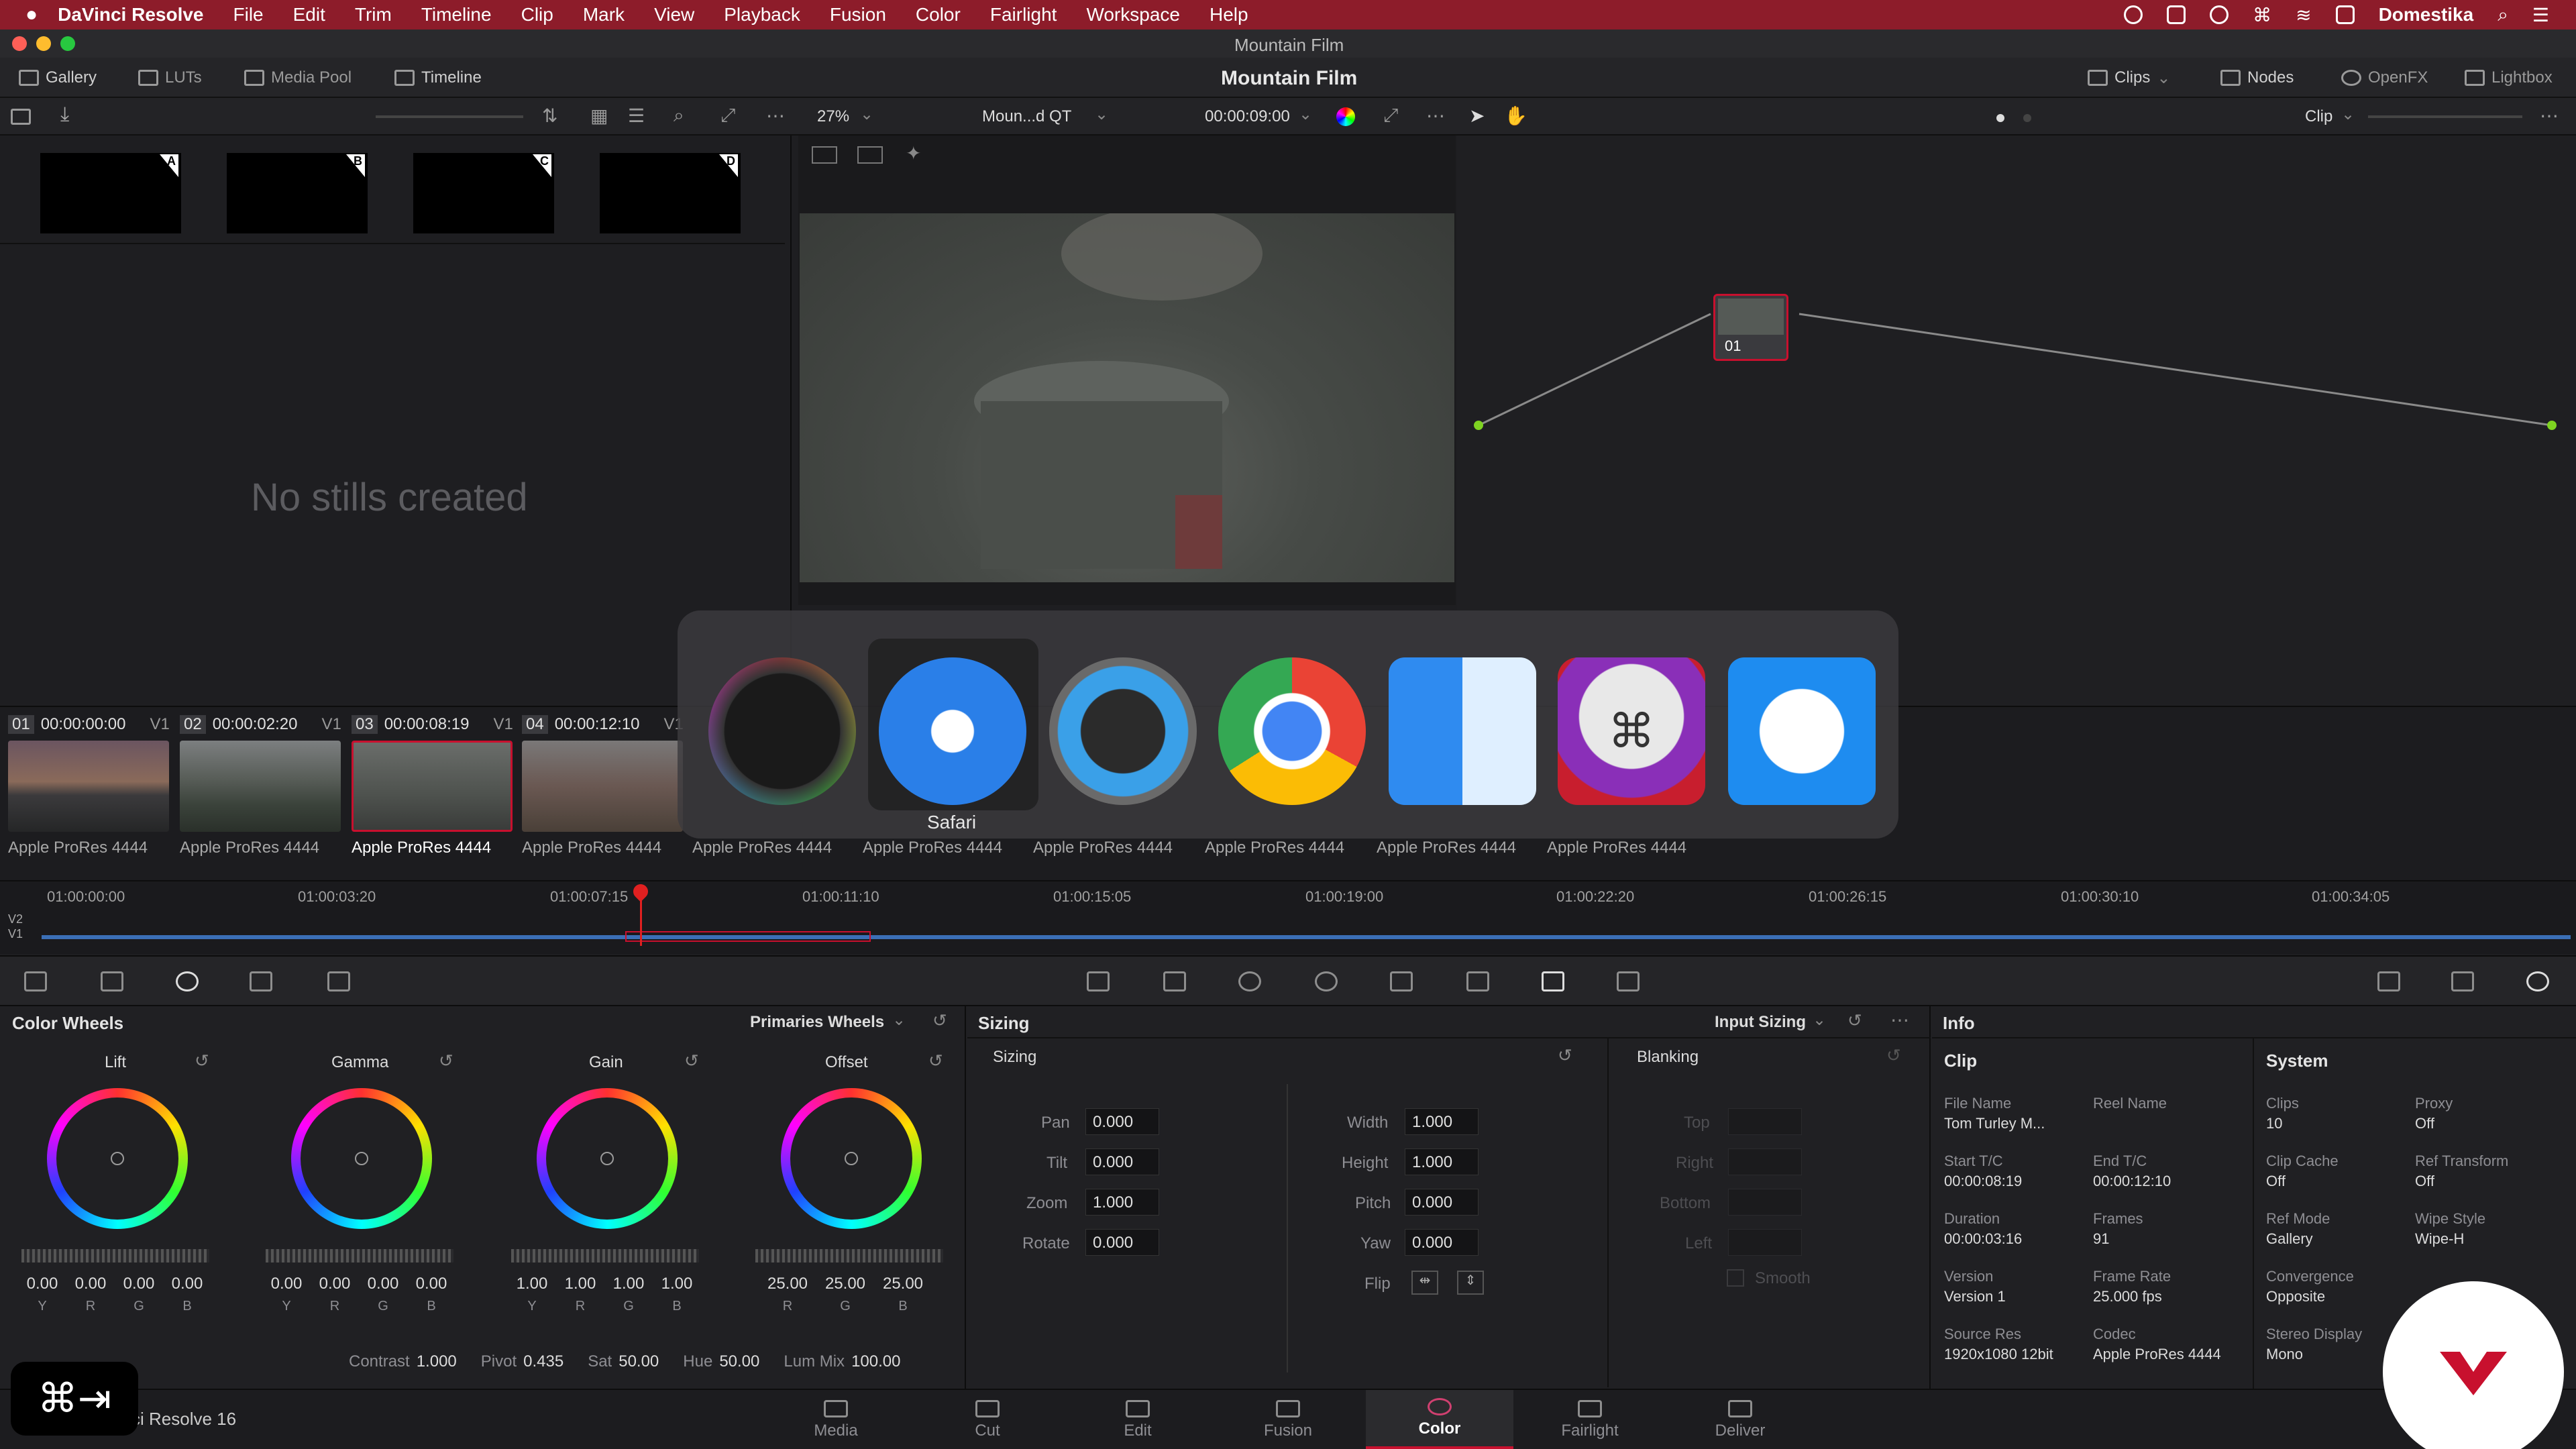 The width and height of the screenshot is (2576, 1449). I want to click on window-icon, so click(1249, 981).